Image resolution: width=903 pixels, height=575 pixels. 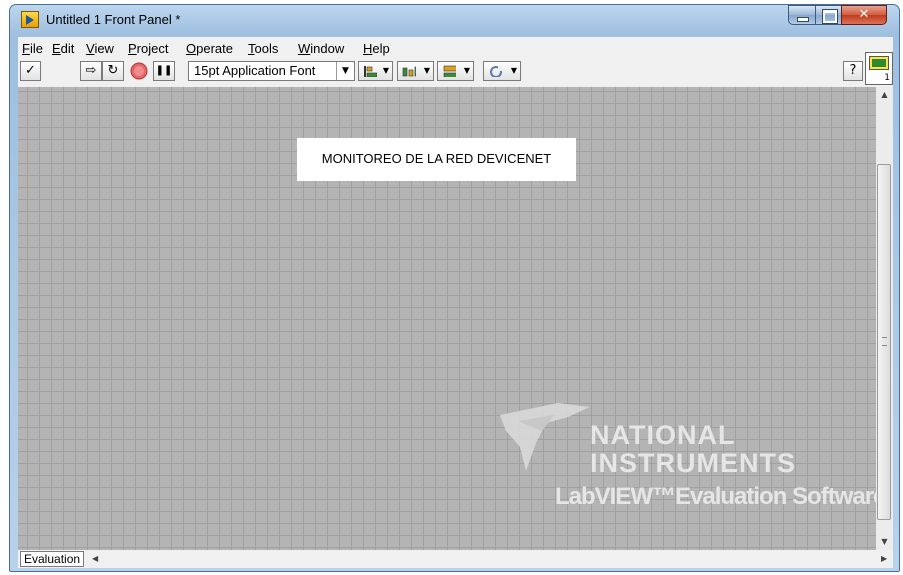 I want to click on run-arrow-icon: ⇨, so click(x=91, y=70).